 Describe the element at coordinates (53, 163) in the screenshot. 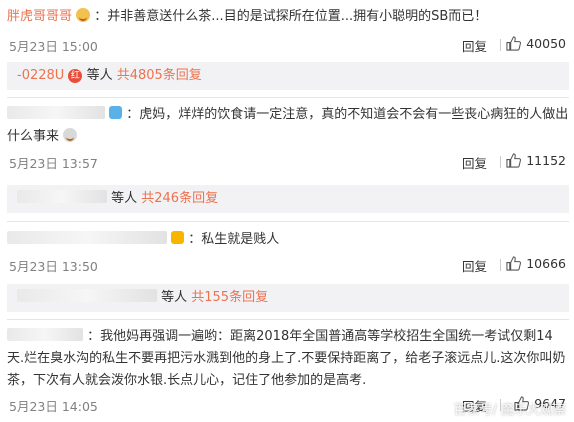

I see `timestamp: 5月23日 13:57` at that location.